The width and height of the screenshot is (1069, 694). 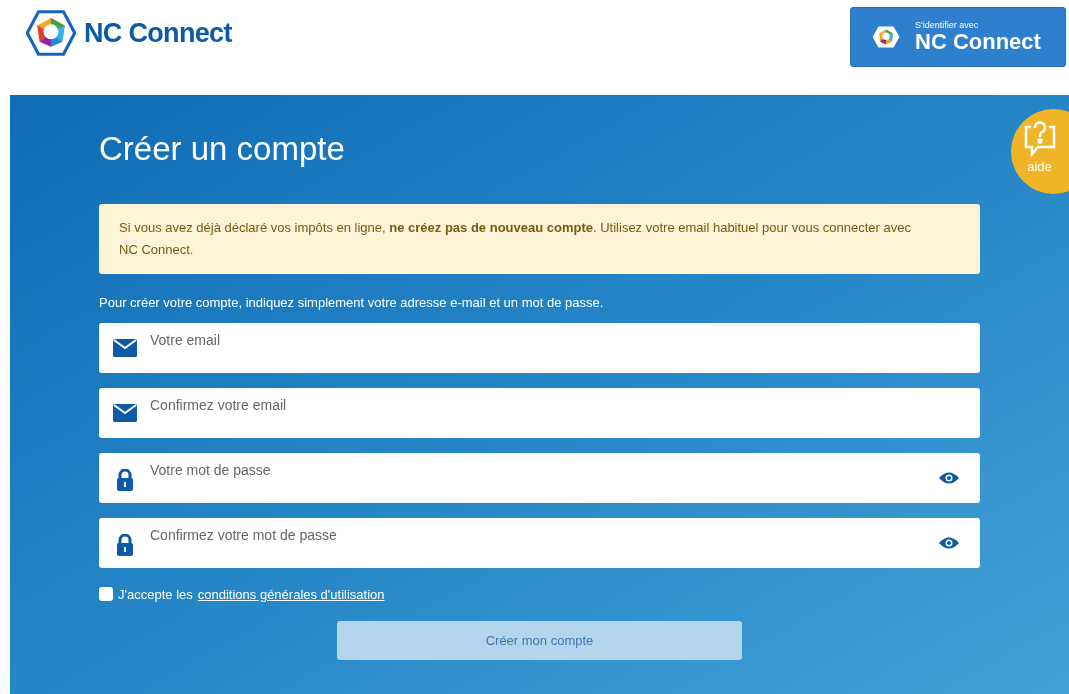 What do you see at coordinates (958, 37) in the screenshot?
I see `login-button: S'identifier avec NC Connect` at bounding box center [958, 37].